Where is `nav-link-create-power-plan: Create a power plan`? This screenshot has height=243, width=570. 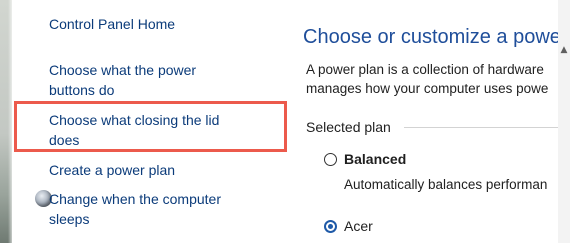
nav-link-create-power-plan: Create a power plan is located at coordinates (159, 170).